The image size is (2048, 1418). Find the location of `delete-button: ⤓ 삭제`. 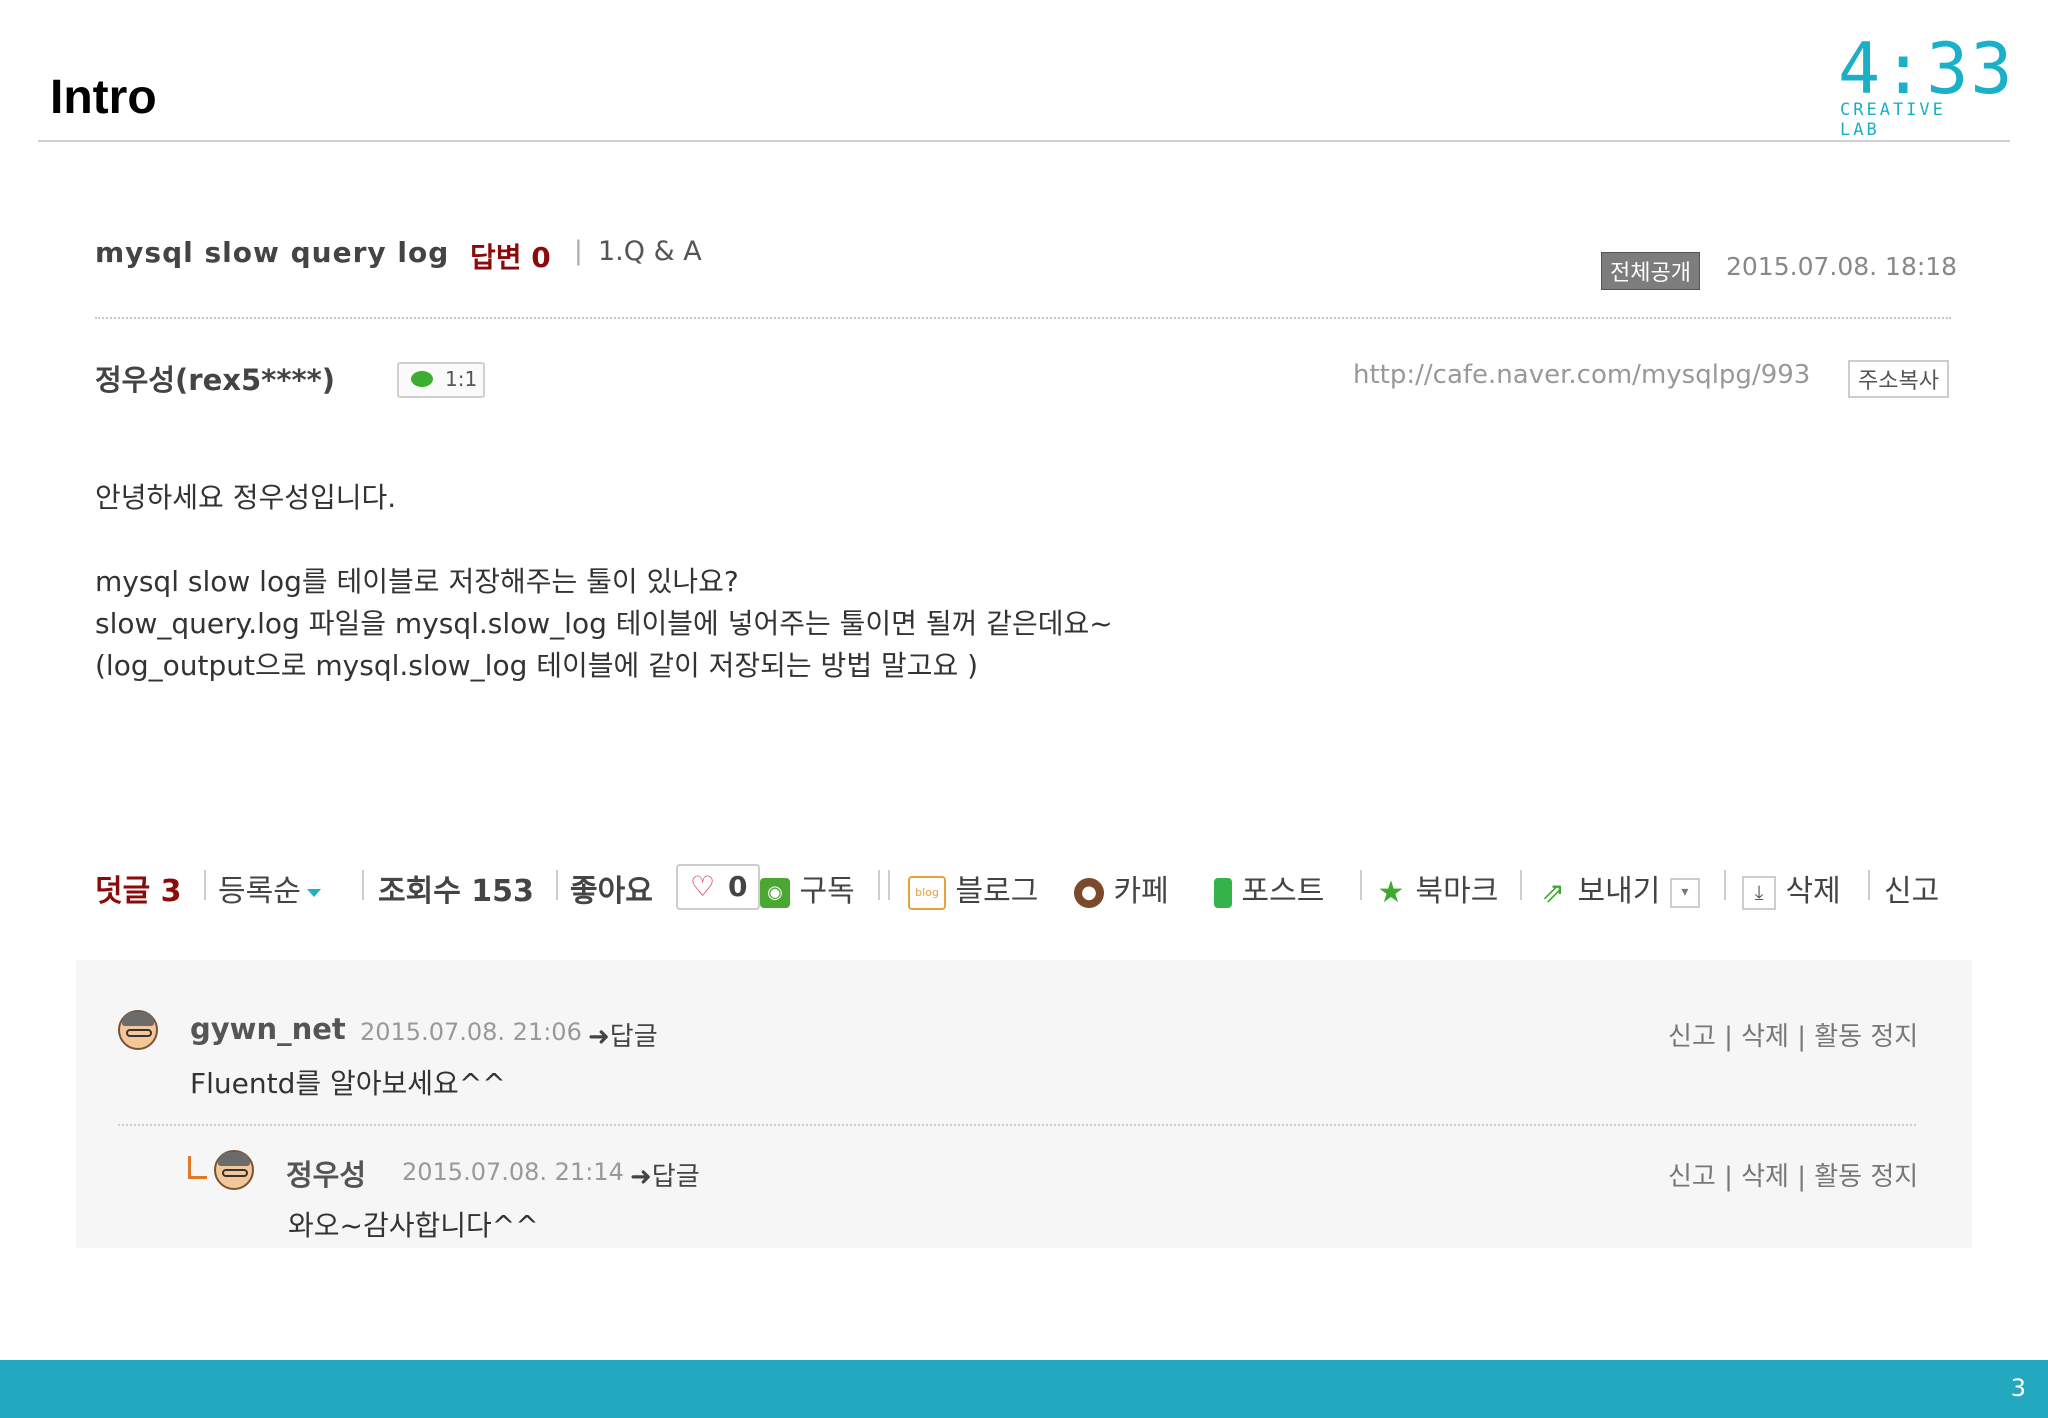

delete-button: ⤓ 삭제 is located at coordinates (1791, 888).